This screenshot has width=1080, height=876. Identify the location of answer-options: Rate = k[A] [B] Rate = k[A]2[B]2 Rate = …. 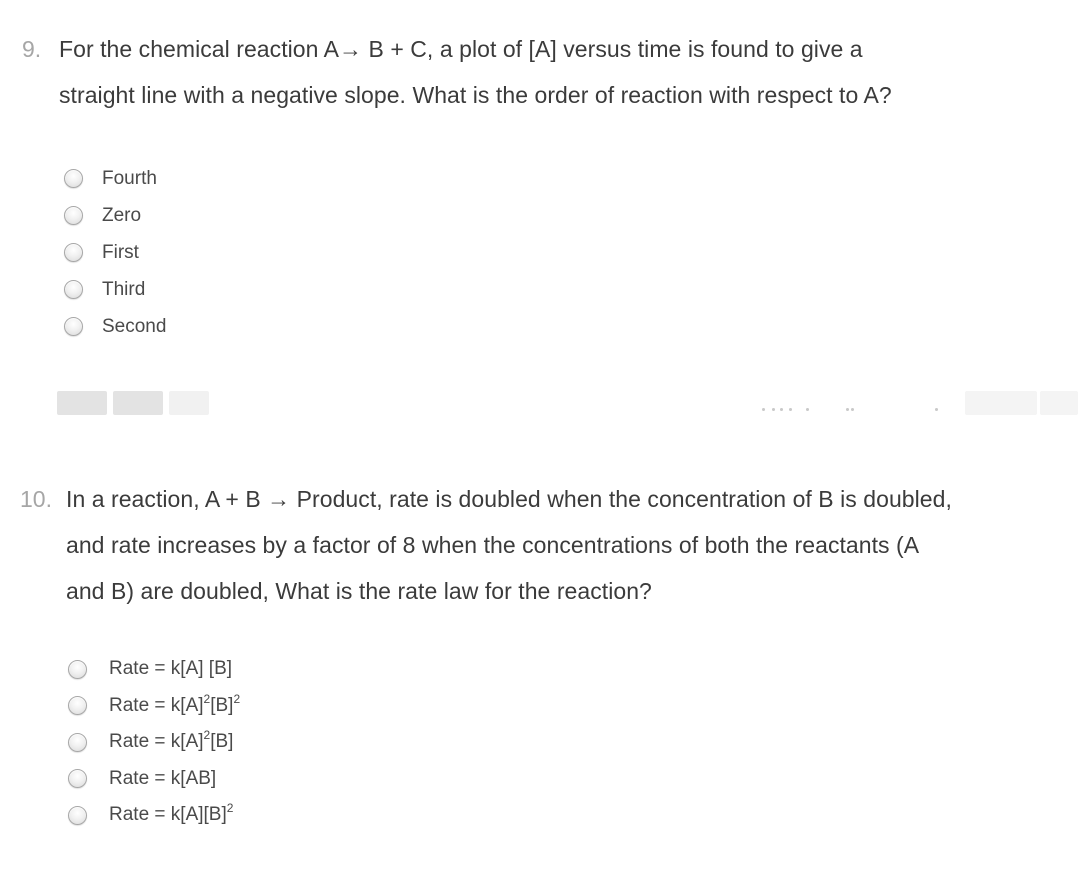
(154, 742).